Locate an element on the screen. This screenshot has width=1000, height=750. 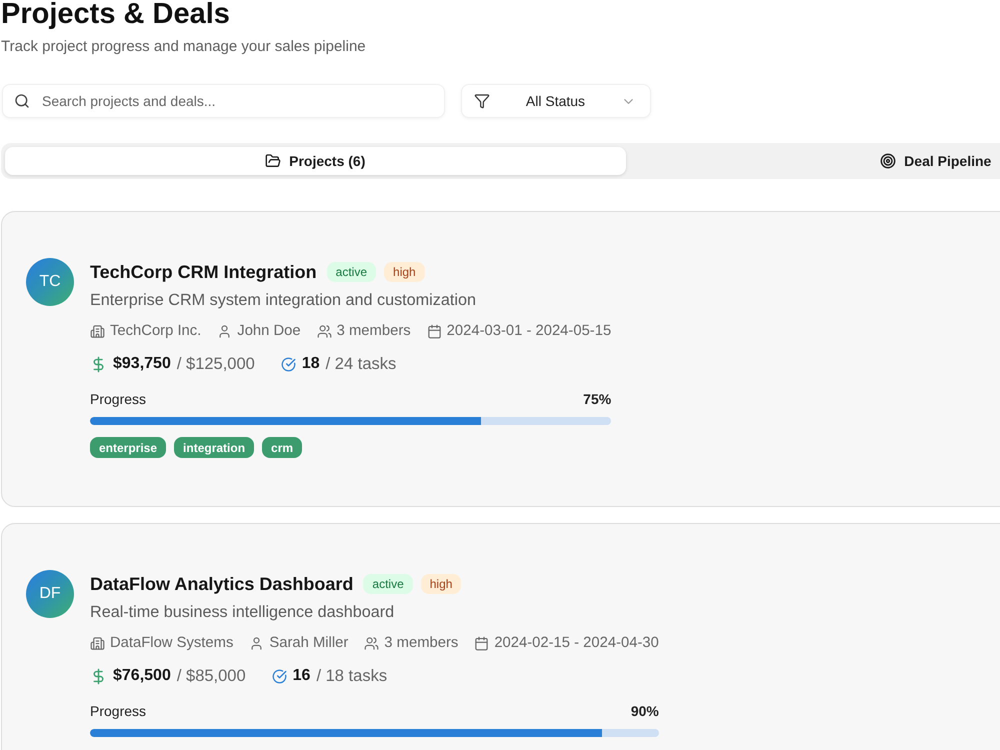
company-name: TechCorp Inc. is located at coordinates (156, 331).